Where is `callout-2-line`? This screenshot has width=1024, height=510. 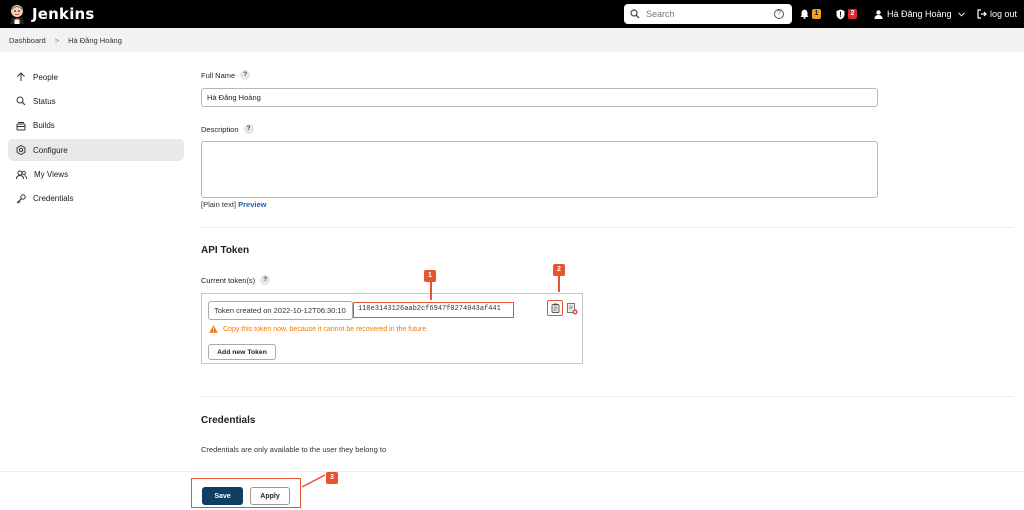 callout-2-line is located at coordinates (559, 283).